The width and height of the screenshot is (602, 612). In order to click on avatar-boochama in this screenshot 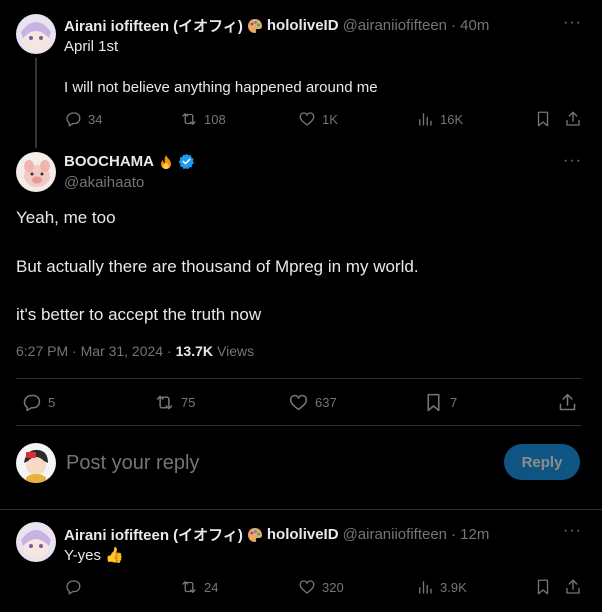, I will do `click(36, 172)`.